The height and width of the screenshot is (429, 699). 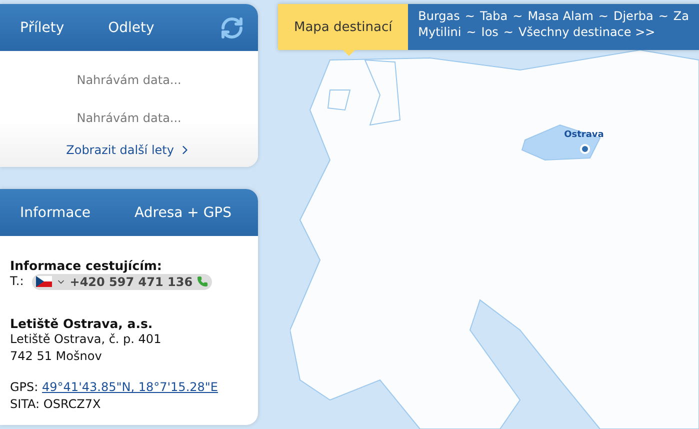 I want to click on sita-text: SITA: OSRCZ7X, so click(x=56, y=404).